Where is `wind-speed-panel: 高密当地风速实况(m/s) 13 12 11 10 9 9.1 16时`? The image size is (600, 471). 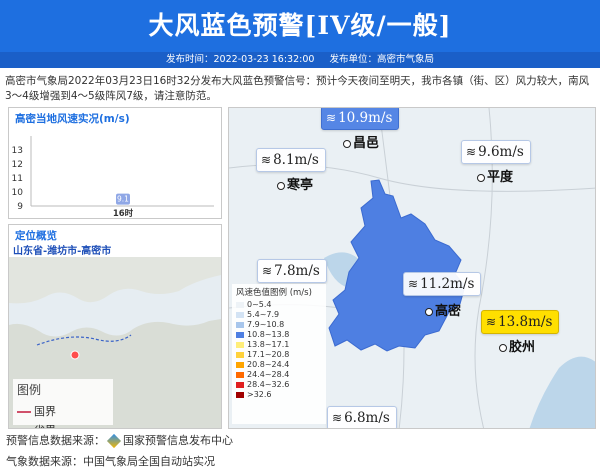 wind-speed-panel: 高密当地风速实况(m/s) 13 12 11 10 9 9.1 16时 is located at coordinates (115, 163).